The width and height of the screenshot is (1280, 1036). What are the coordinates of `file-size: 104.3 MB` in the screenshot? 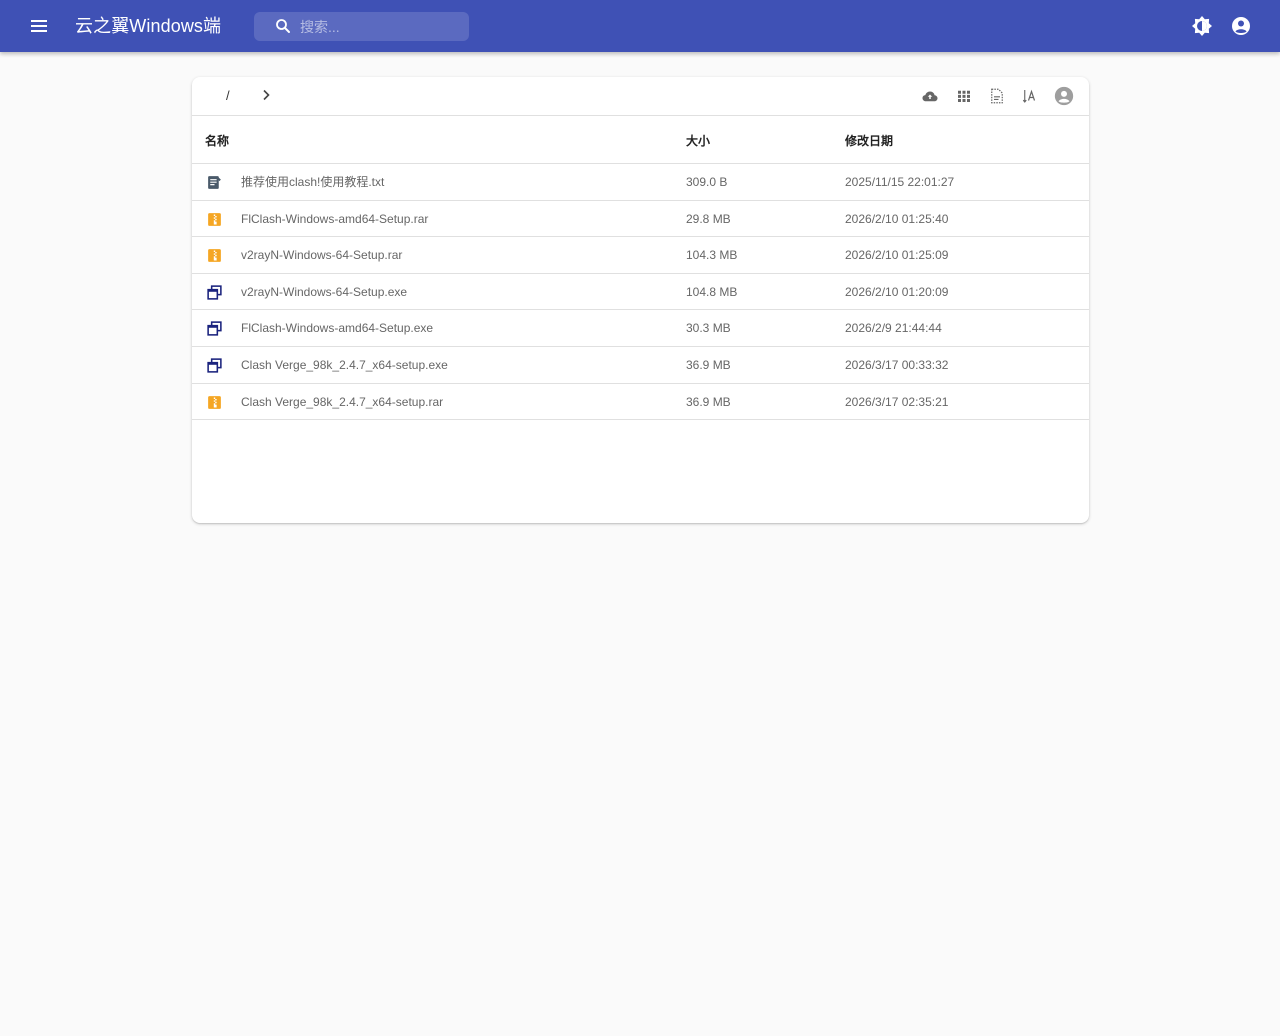 It's located at (712, 255).